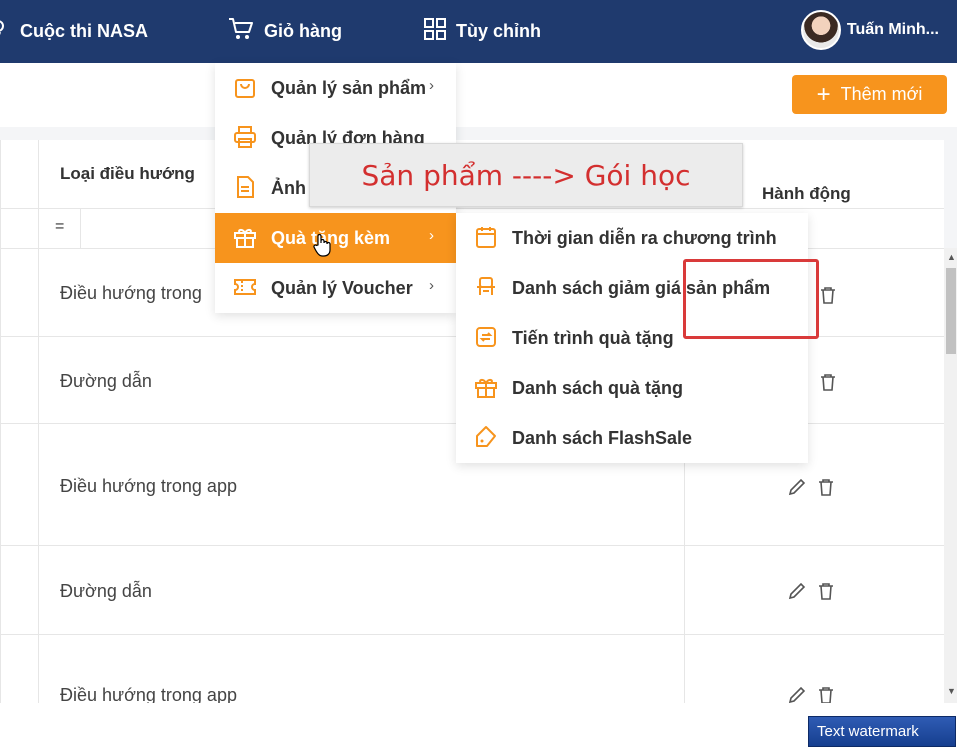  What do you see at coordinates (751, 299) in the screenshot?
I see `highlight-box` at bounding box center [751, 299].